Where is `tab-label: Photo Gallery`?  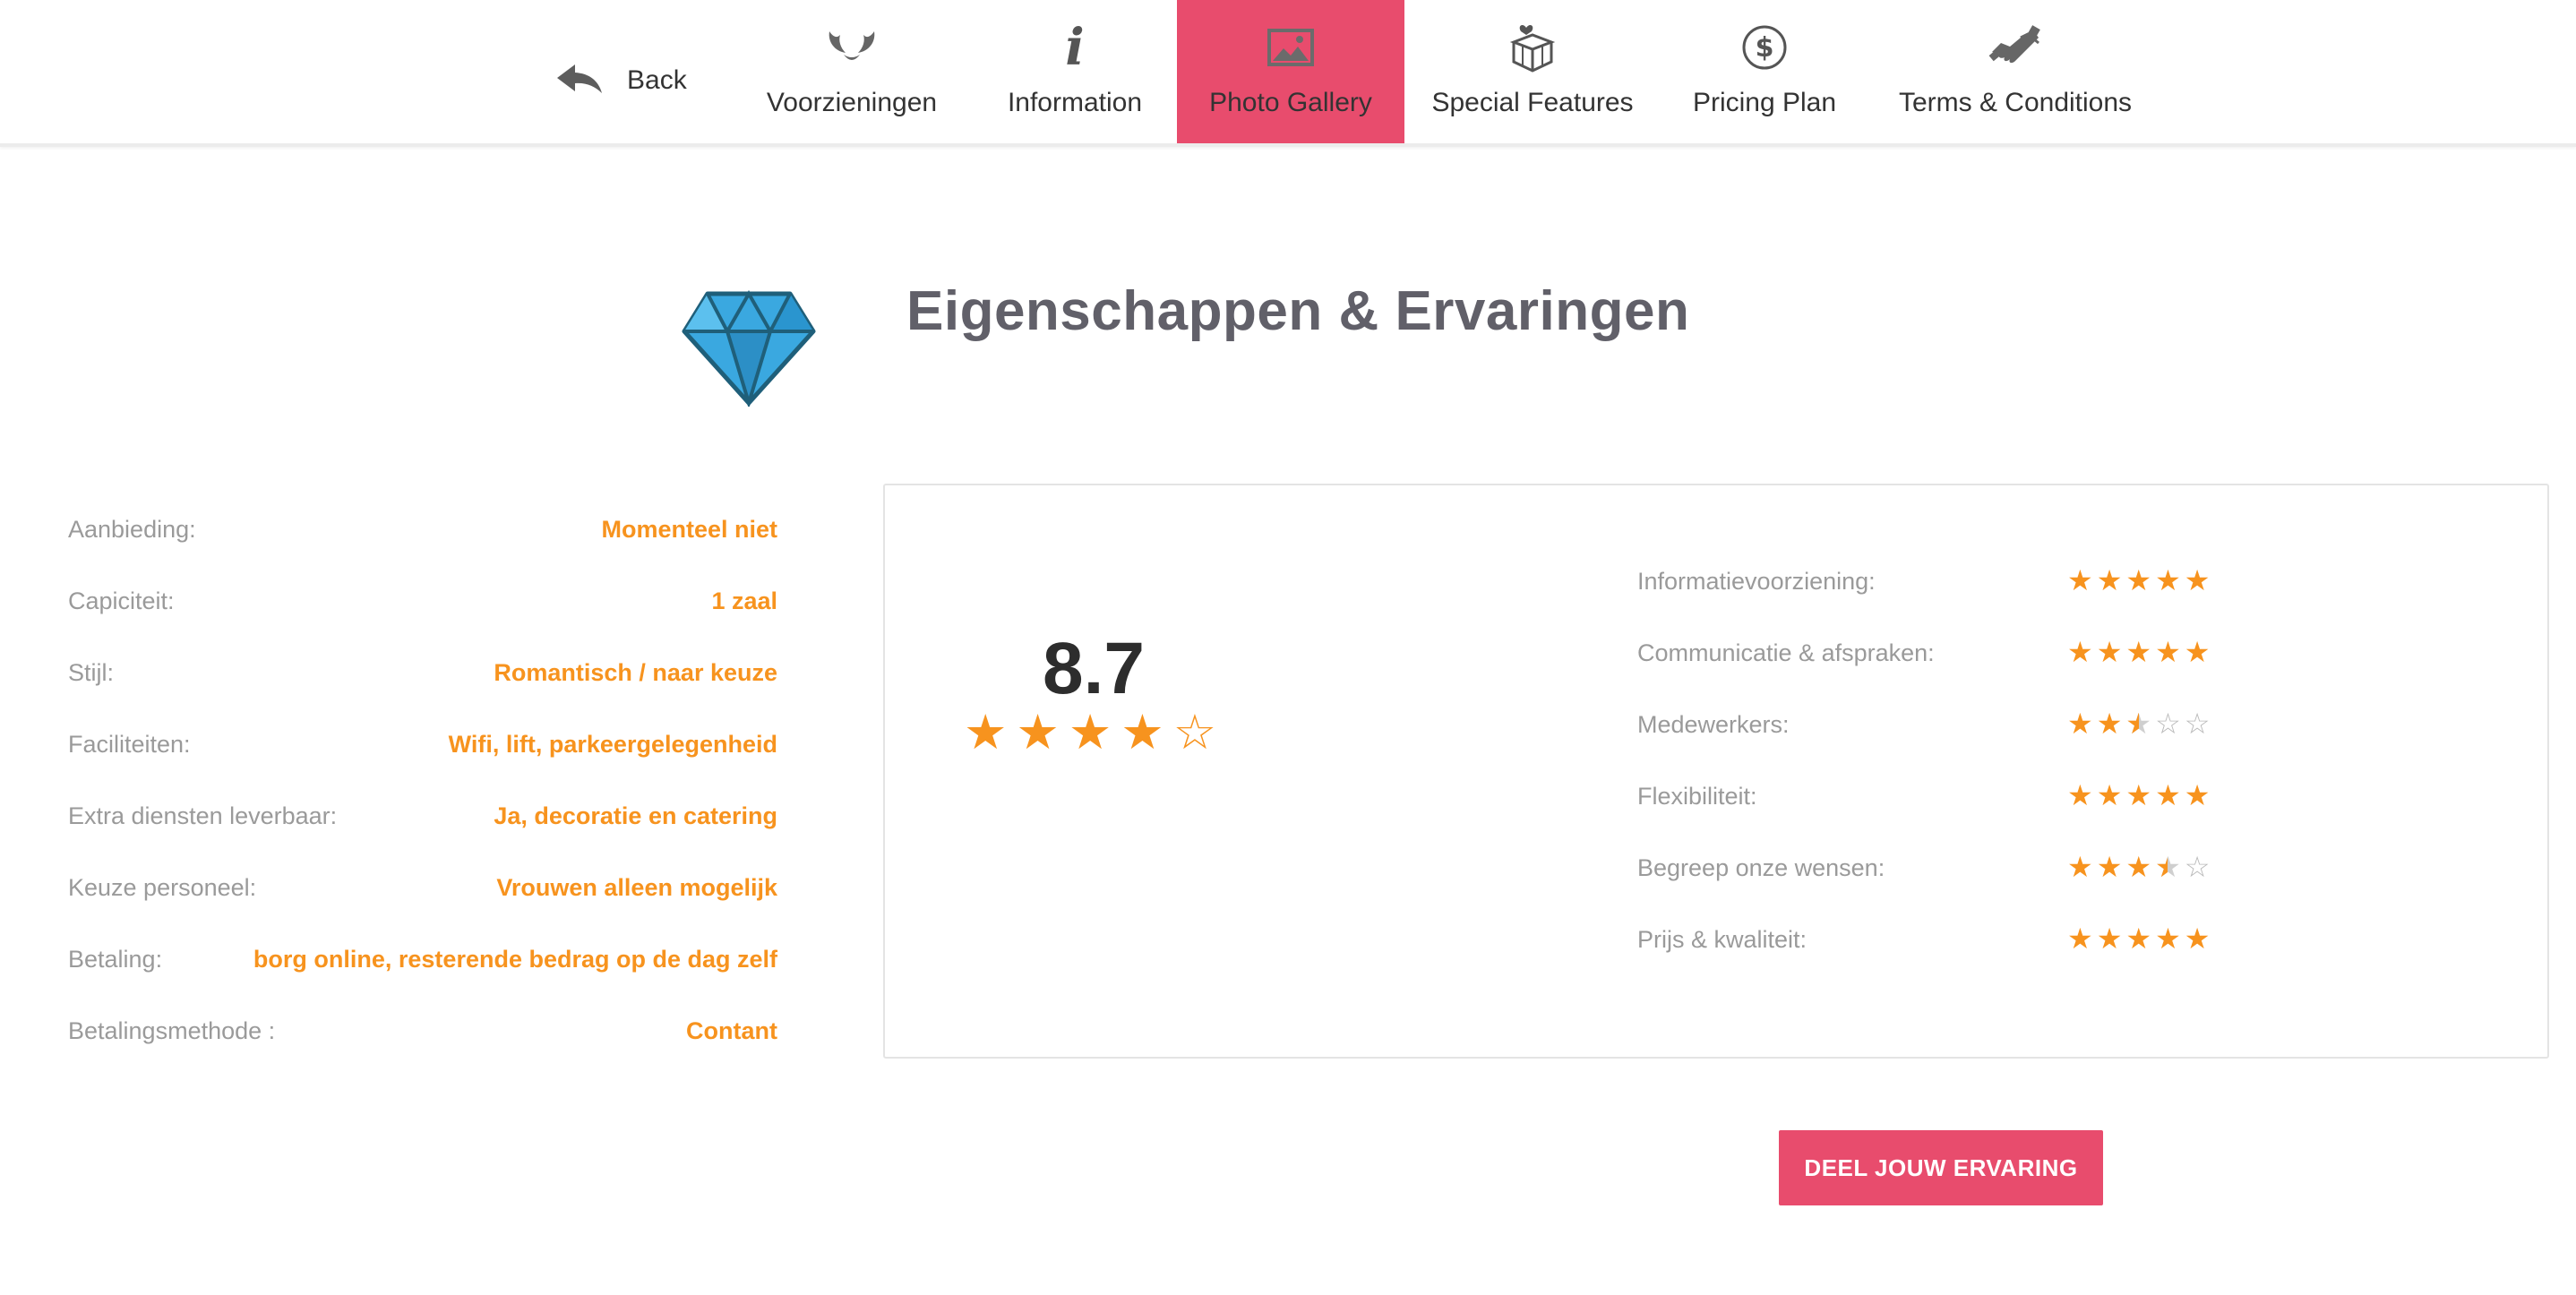
tab-label: Photo Gallery is located at coordinates (1290, 103).